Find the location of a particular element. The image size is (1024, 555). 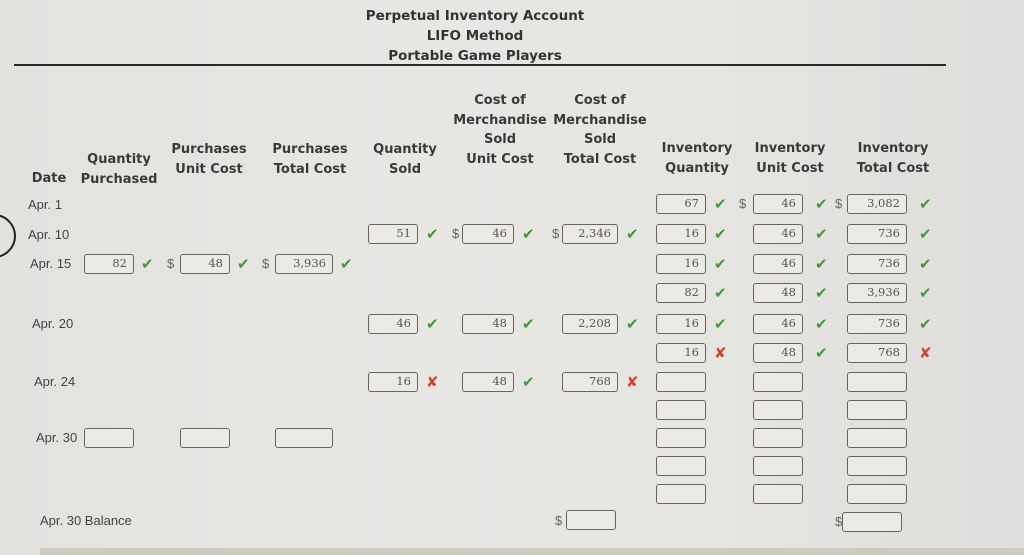

row-date-apr-30: Apr. 30 is located at coordinates (57, 437).